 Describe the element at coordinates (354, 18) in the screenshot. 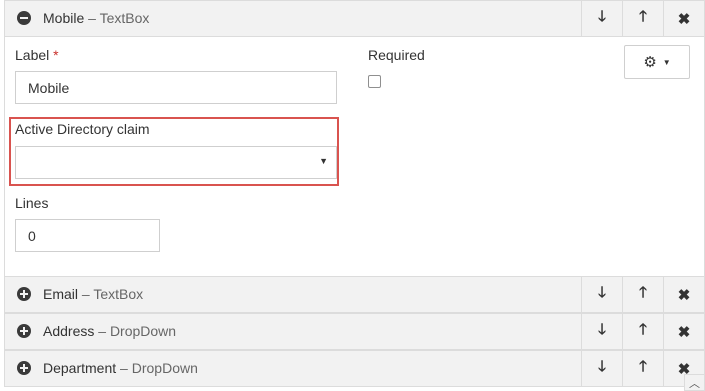

I see `field-header-mobile: Mobile – TextBox 🡓 🡑 ✖` at that location.